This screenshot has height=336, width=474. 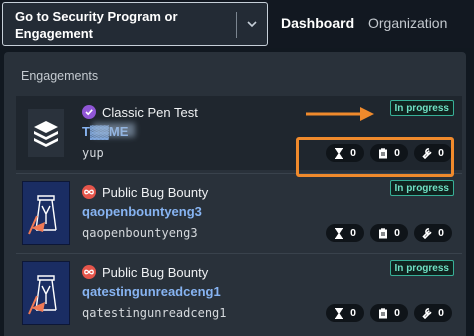 What do you see at coordinates (407, 23) in the screenshot?
I see `nav-organization: Organization` at bounding box center [407, 23].